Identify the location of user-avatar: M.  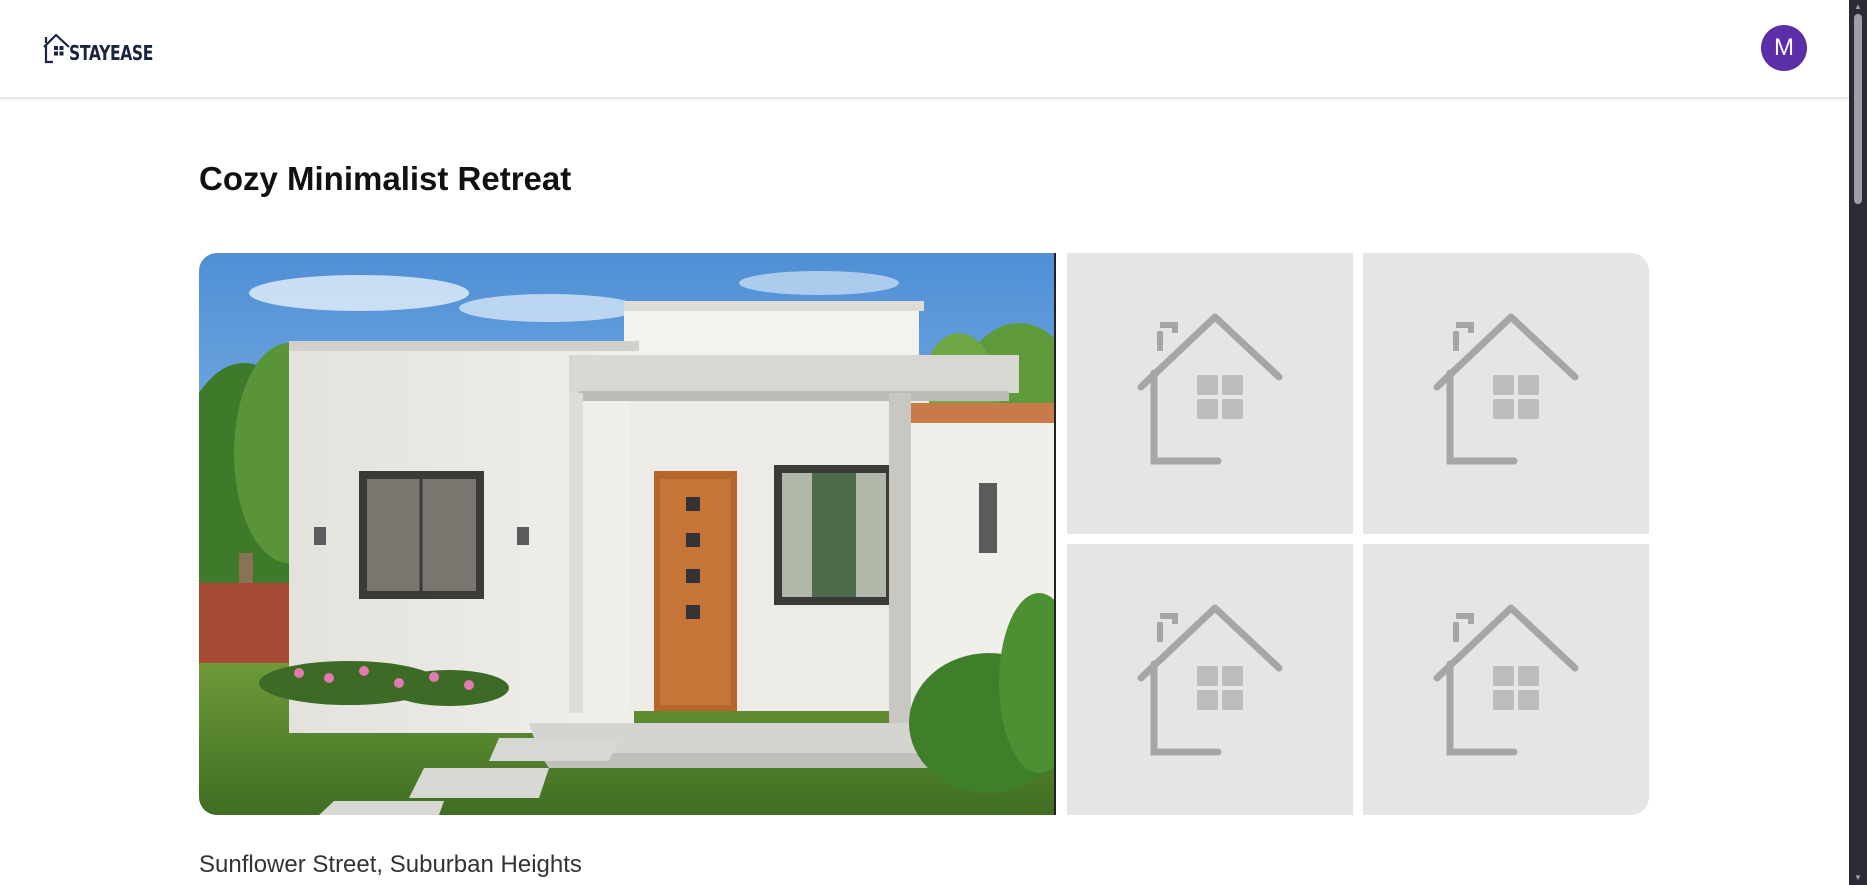
(1784, 48).